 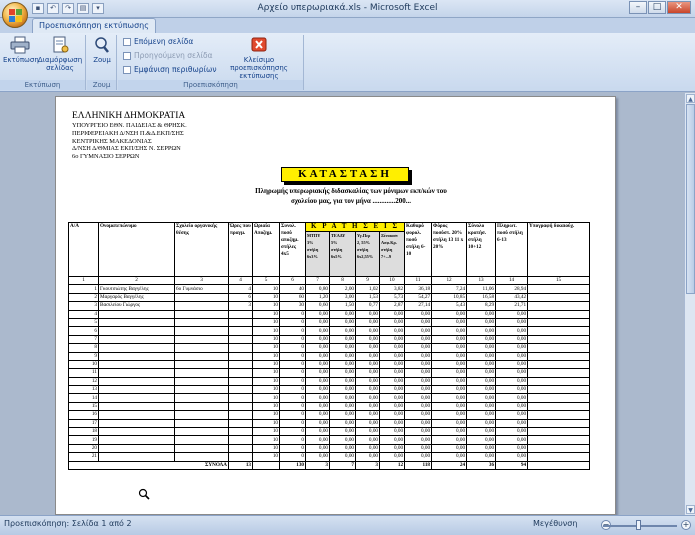 What do you see at coordinates (449, 306) in the screenshot?
I see `cell-c12: 5,43` at bounding box center [449, 306].